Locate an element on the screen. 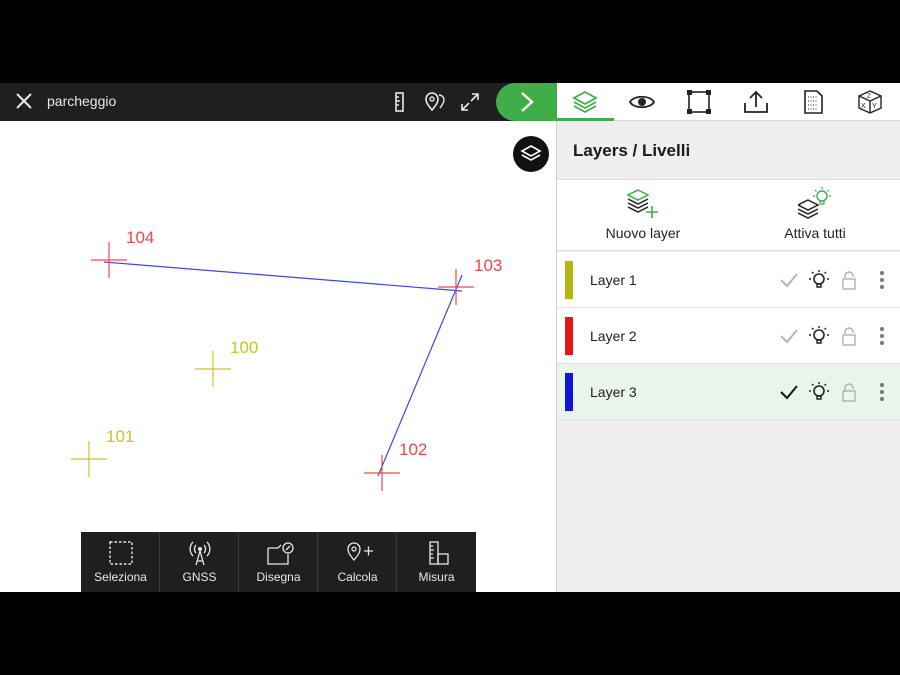 The height and width of the screenshot is (675, 900). select-tool-button: Seleziona is located at coordinates (120, 562).